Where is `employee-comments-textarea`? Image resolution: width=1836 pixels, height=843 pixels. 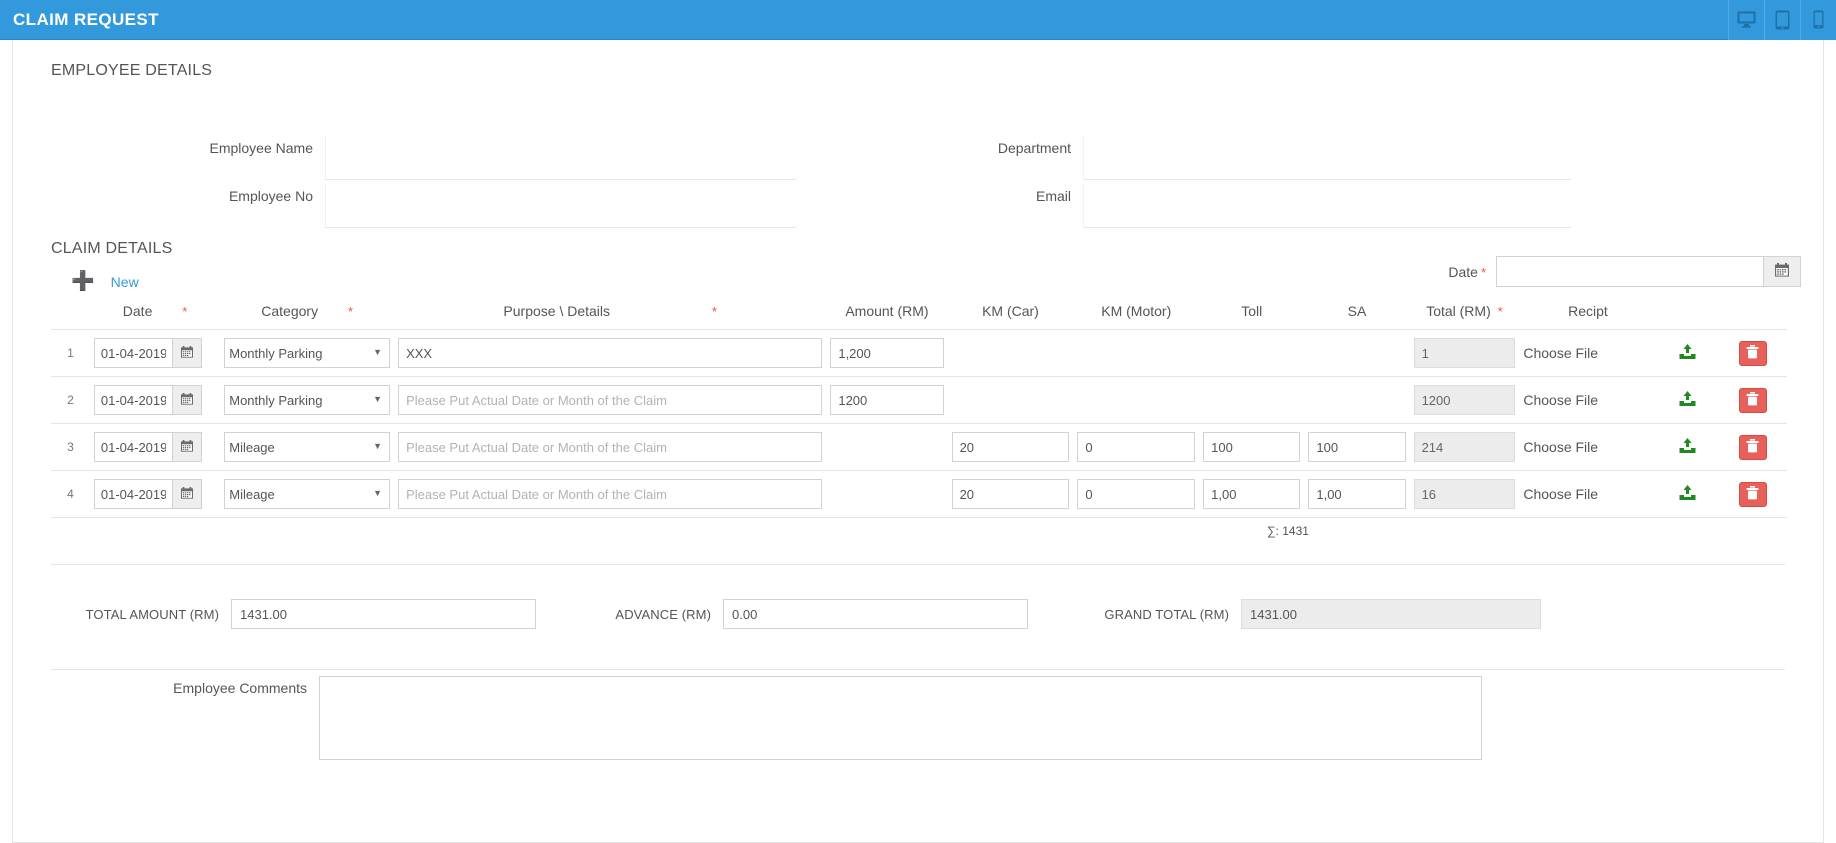 employee-comments-textarea is located at coordinates (900, 718).